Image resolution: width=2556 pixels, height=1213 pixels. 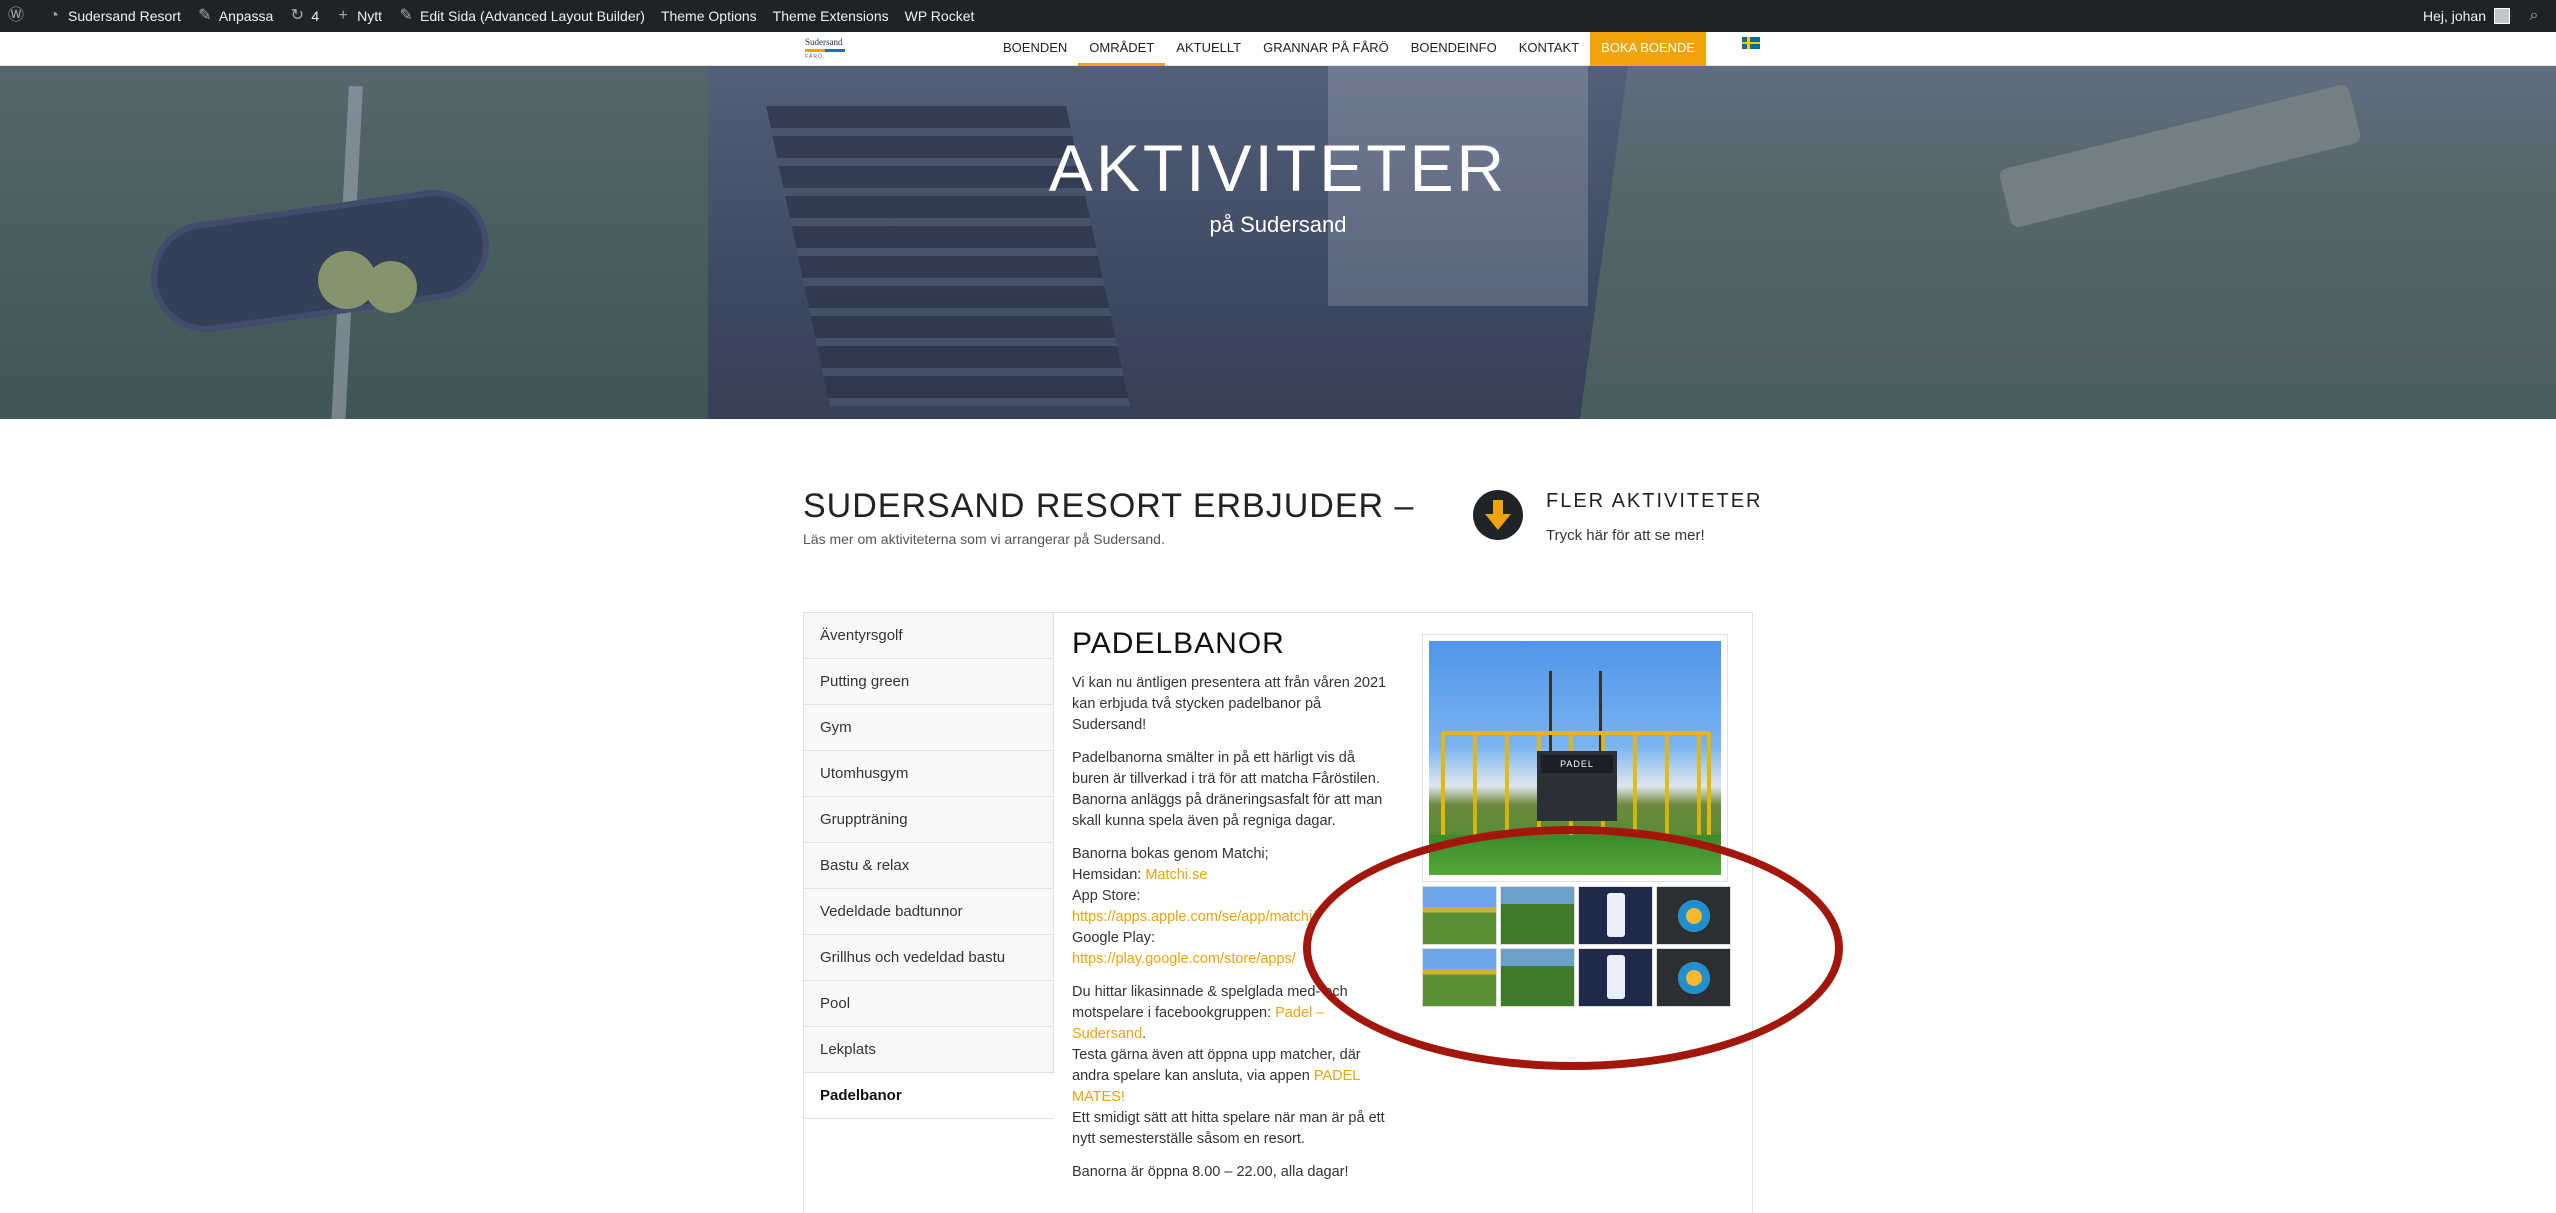 I want to click on matchi-link: Matchi.se, so click(x=1176, y=875).